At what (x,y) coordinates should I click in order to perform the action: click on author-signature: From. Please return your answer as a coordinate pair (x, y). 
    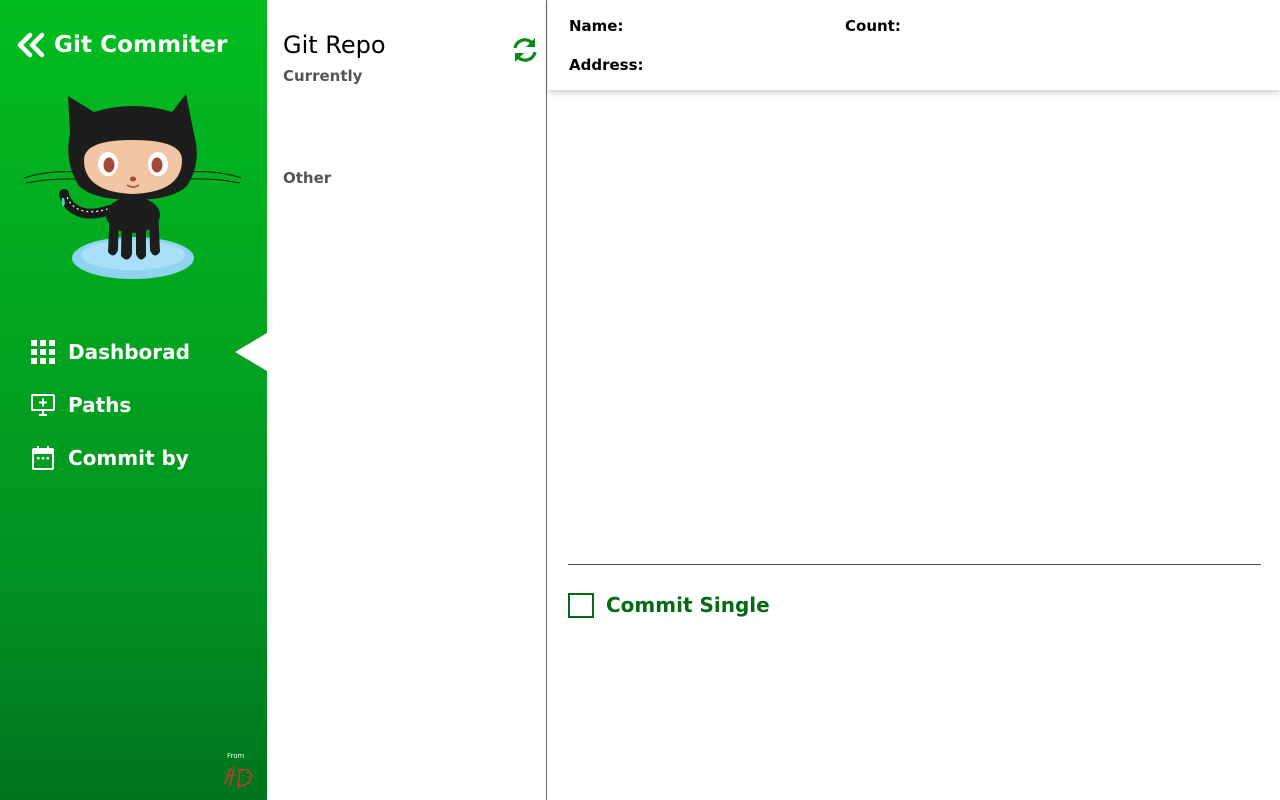
    Looking at the image, I should click on (239, 772).